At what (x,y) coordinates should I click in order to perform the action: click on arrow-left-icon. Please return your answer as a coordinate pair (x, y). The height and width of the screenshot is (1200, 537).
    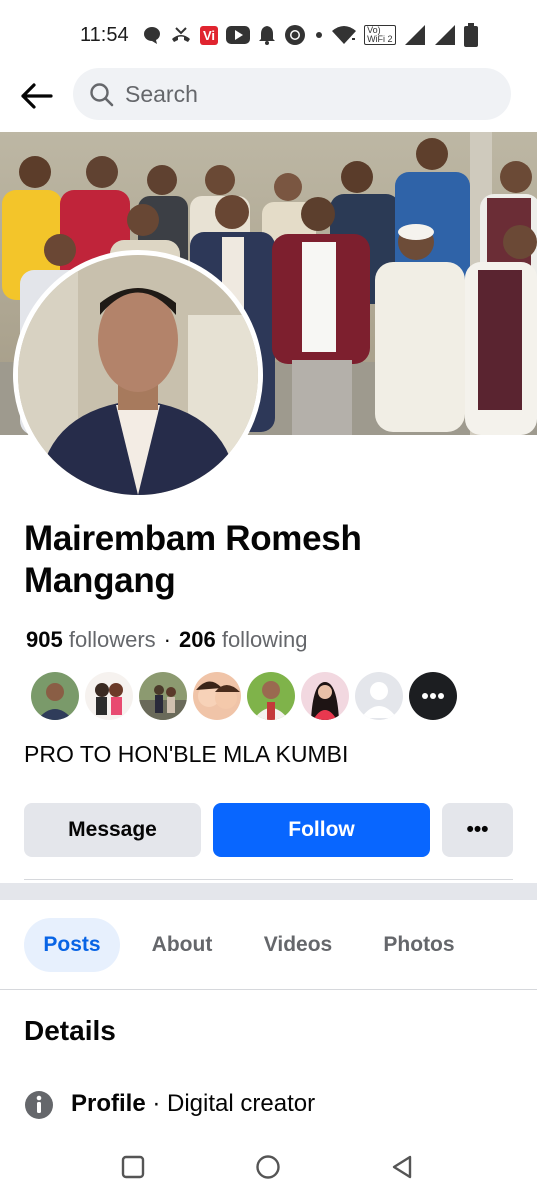
    Looking at the image, I should click on (37, 96).